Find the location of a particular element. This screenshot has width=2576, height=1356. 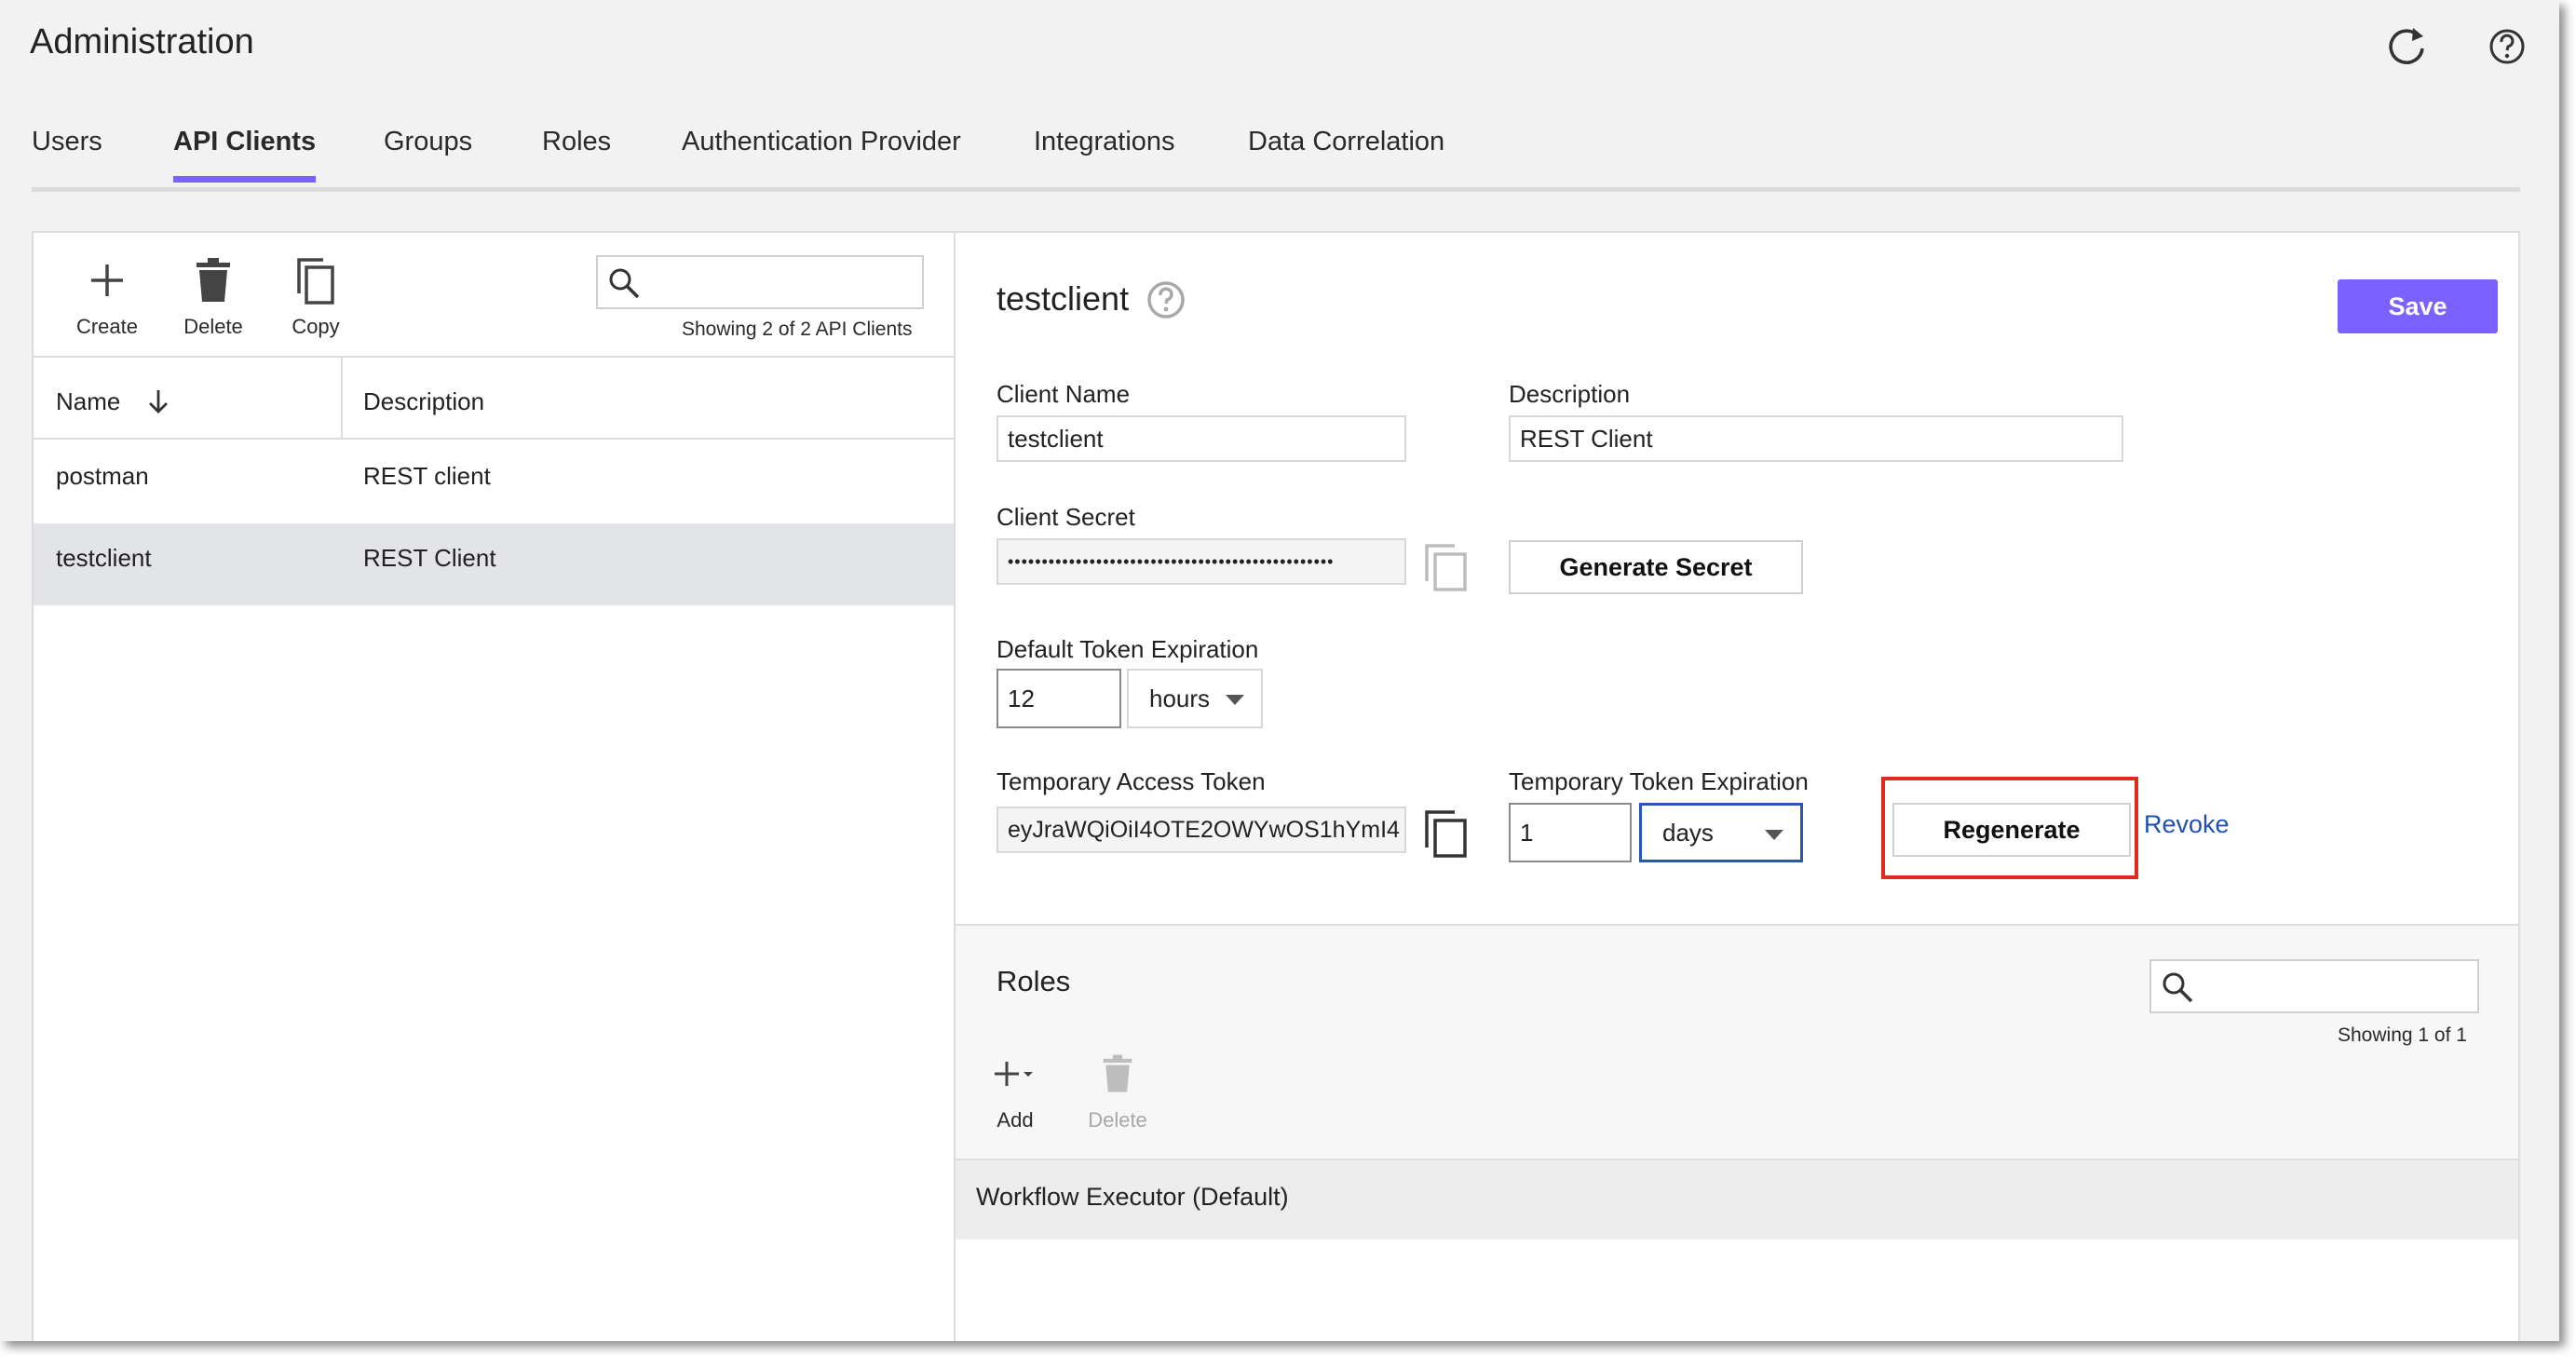

info-help-icon is located at coordinates (1166, 299).